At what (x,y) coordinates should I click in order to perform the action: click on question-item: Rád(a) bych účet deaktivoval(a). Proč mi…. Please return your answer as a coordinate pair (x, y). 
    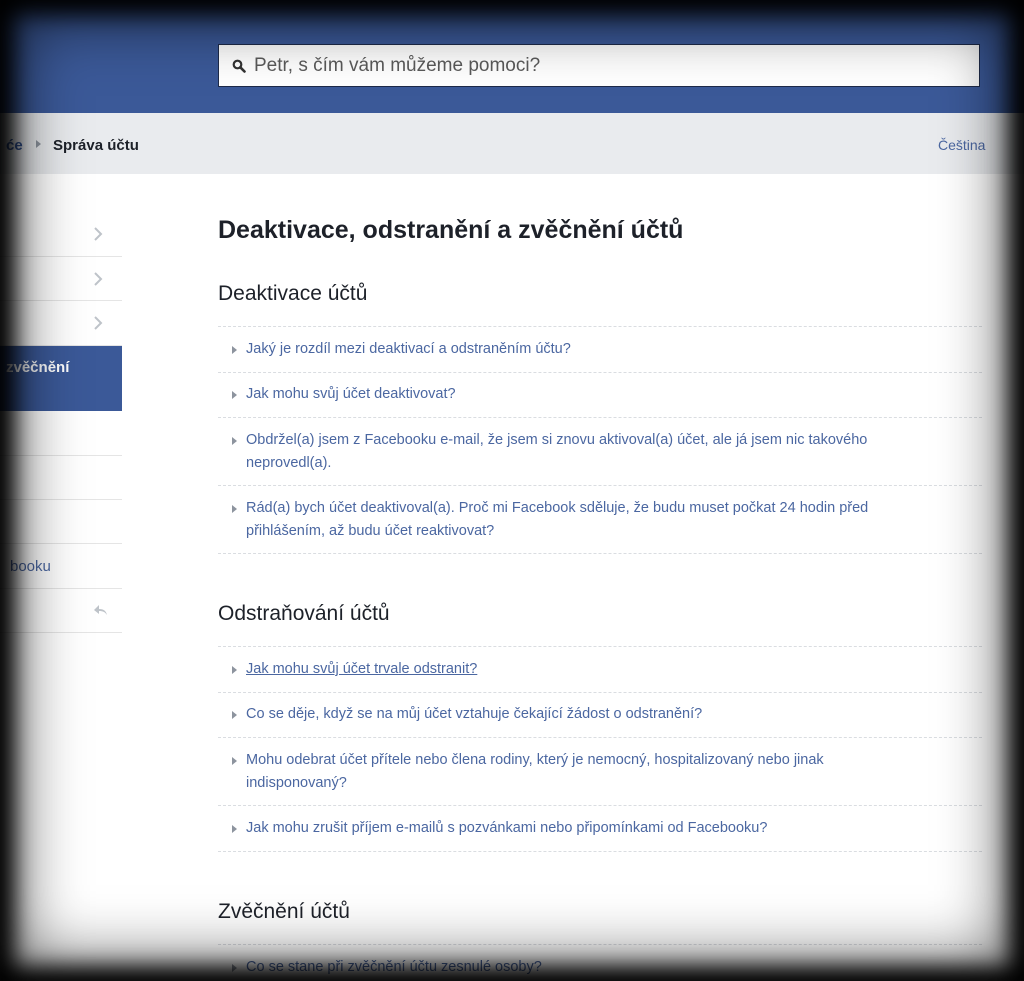
    Looking at the image, I should click on (600, 520).